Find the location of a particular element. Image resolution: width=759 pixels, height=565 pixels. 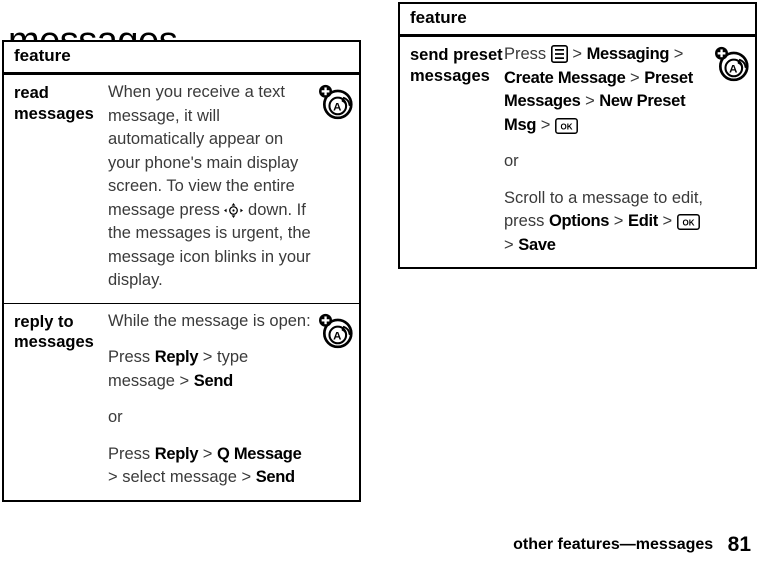

menu-key-icon is located at coordinates (559, 54).